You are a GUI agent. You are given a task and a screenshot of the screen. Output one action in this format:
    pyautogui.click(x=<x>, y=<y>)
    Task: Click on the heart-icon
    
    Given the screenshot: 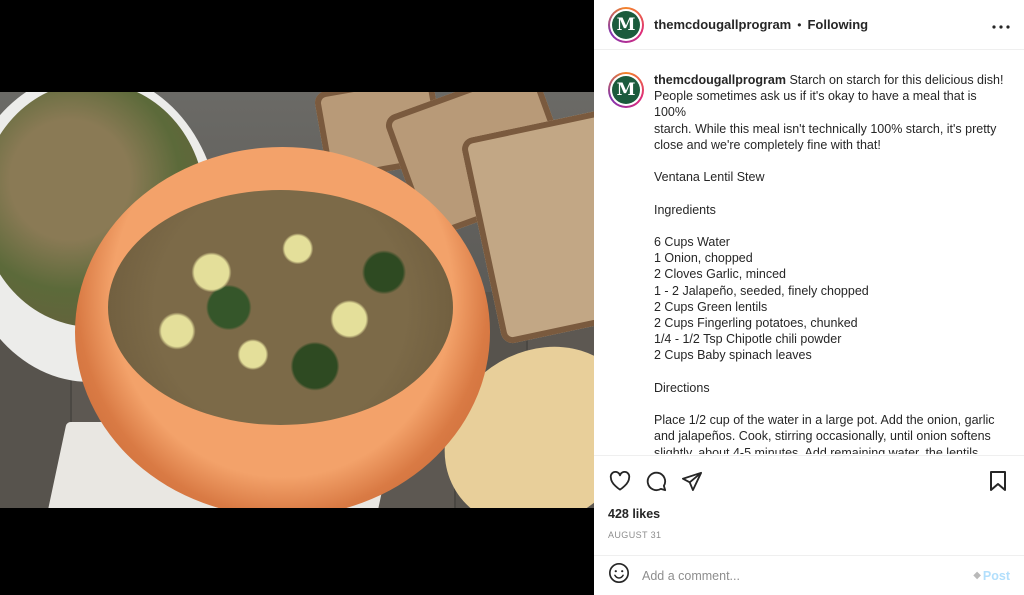 What is the action you would take?
    pyautogui.click(x=620, y=481)
    